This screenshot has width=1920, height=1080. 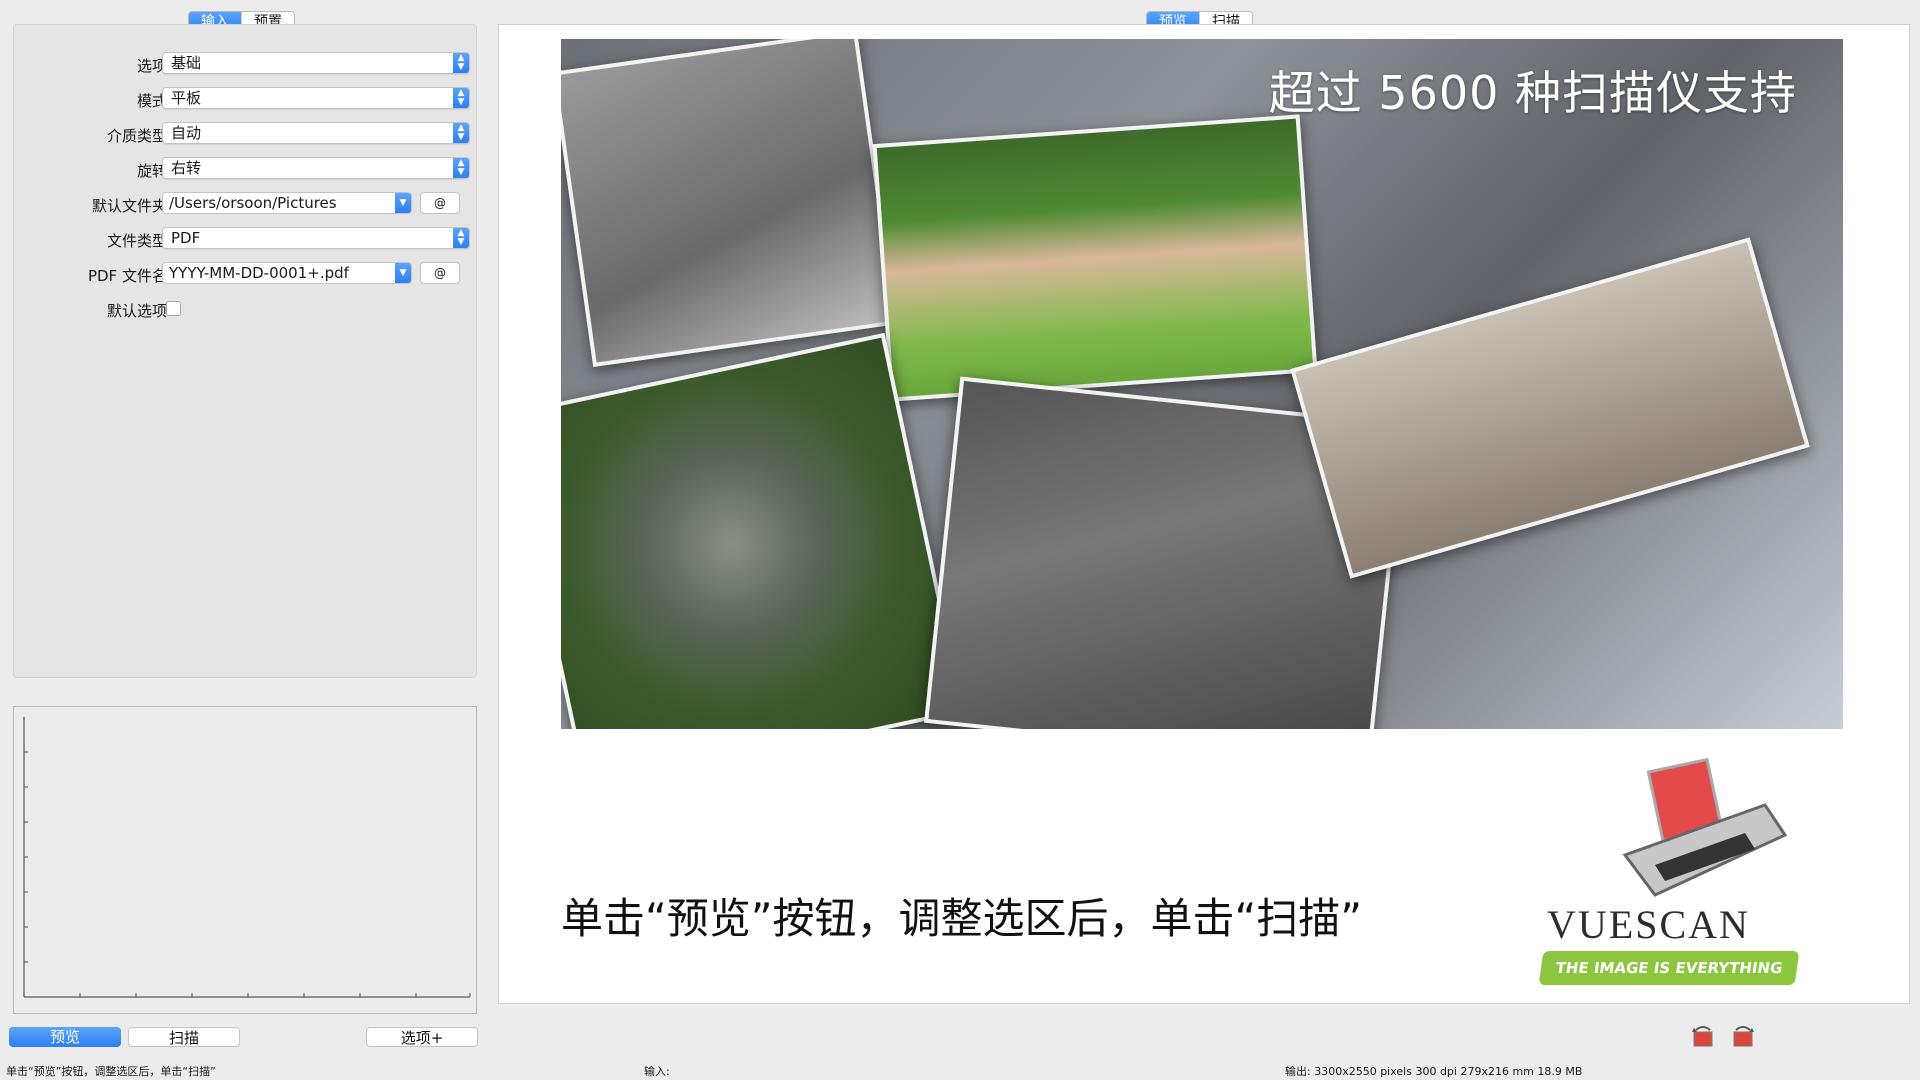 I want to click on rotate-right-icon, so click(x=1743, y=1036).